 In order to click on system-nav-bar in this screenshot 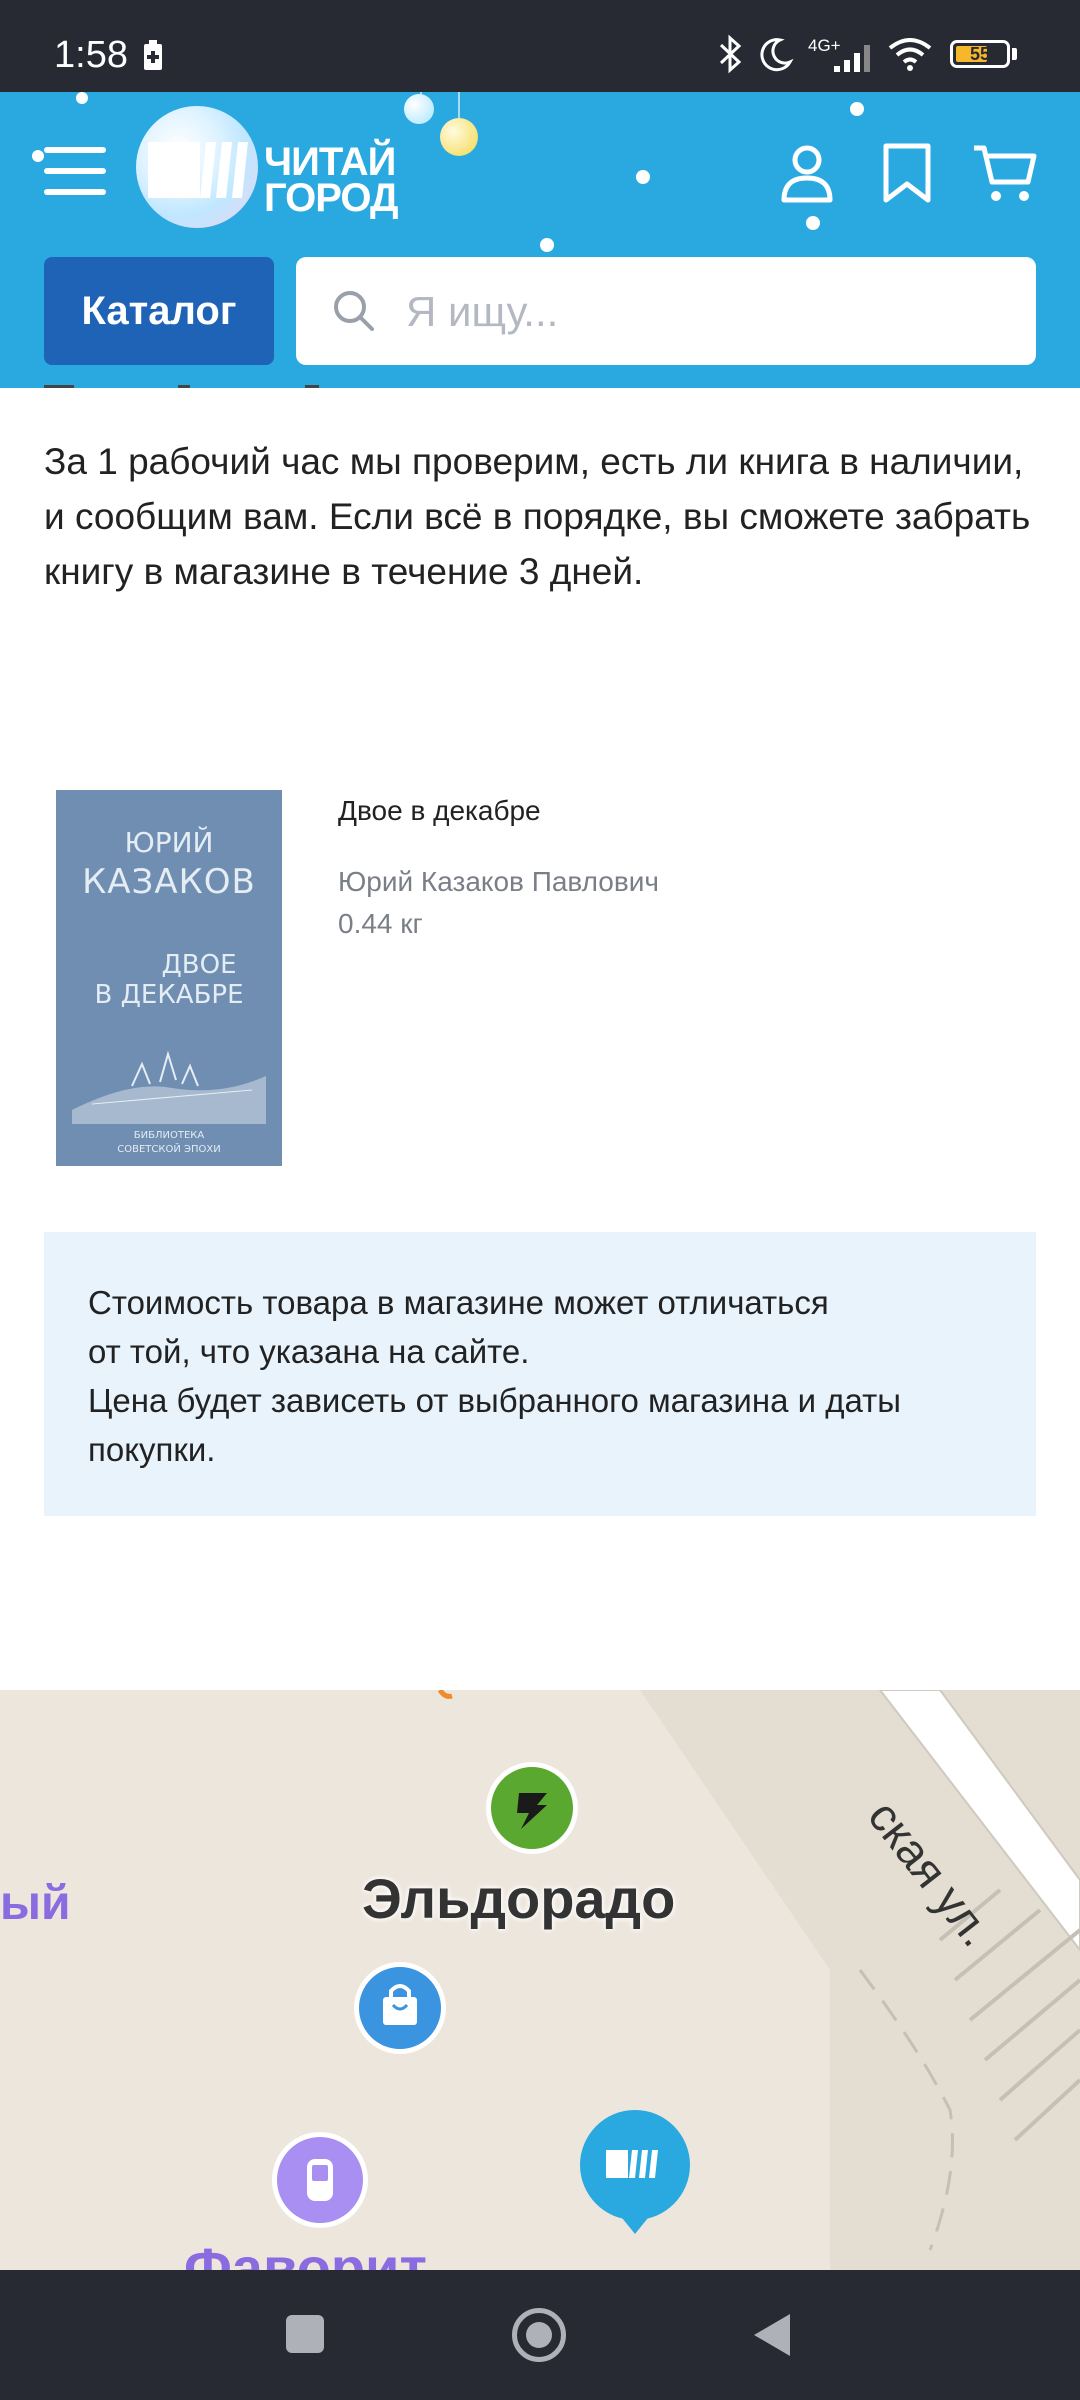, I will do `click(540, 2335)`.